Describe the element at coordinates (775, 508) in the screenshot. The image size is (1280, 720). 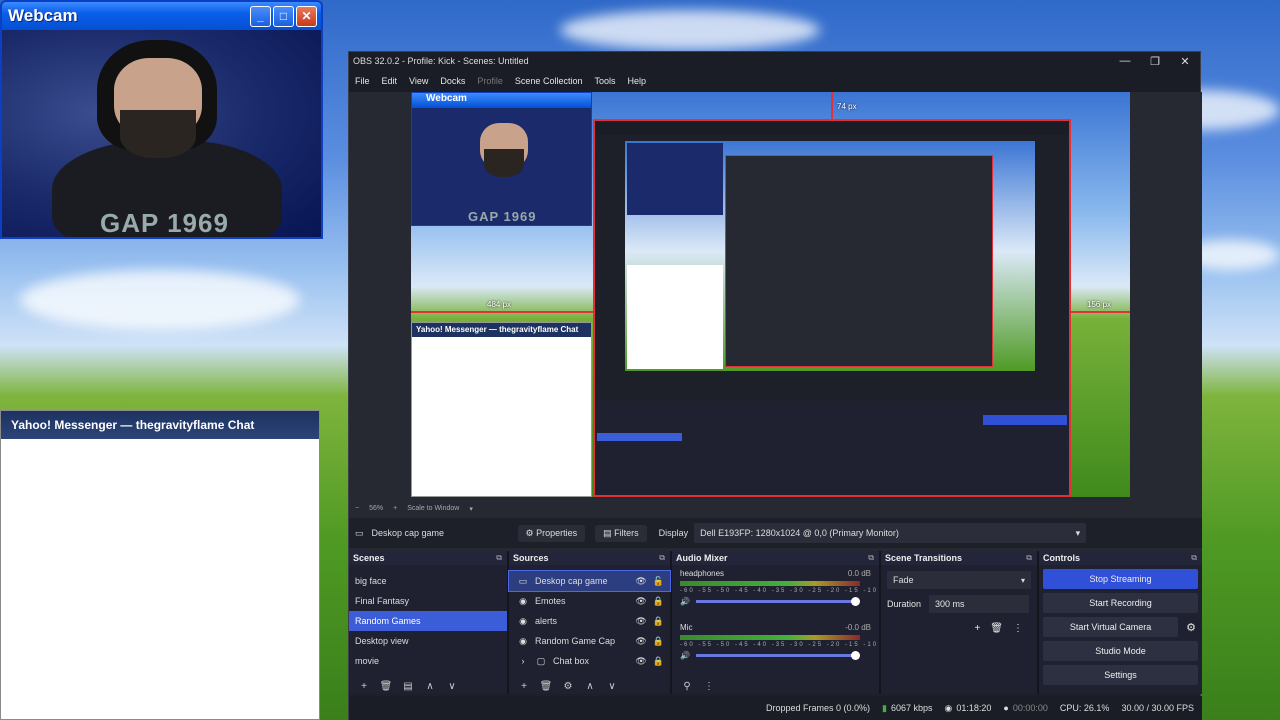
I see `zoom-bar: − 56% + Scale to Window ▾` at that location.